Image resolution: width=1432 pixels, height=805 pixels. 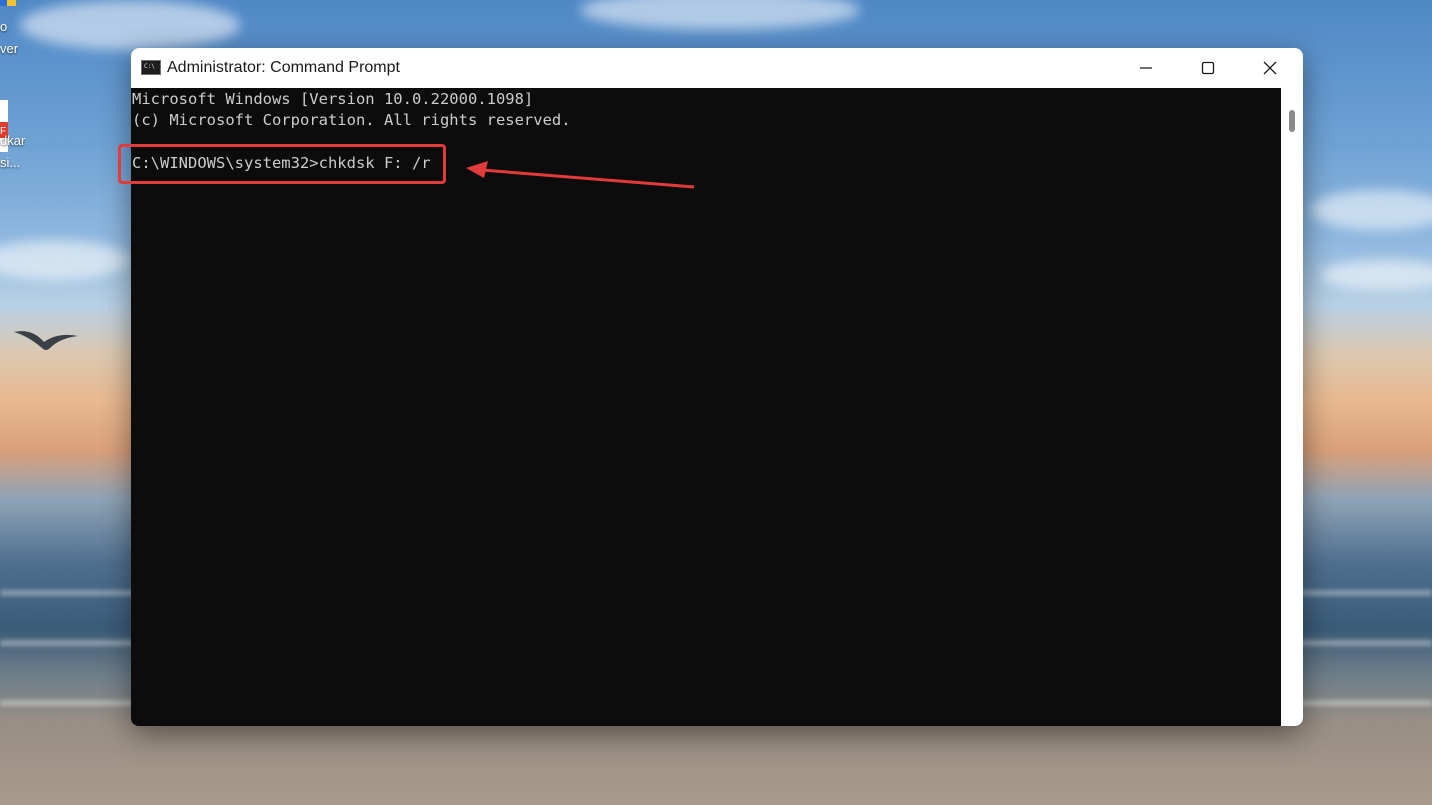 What do you see at coordinates (1292, 121) in the screenshot?
I see `scrollbar-thumb` at bounding box center [1292, 121].